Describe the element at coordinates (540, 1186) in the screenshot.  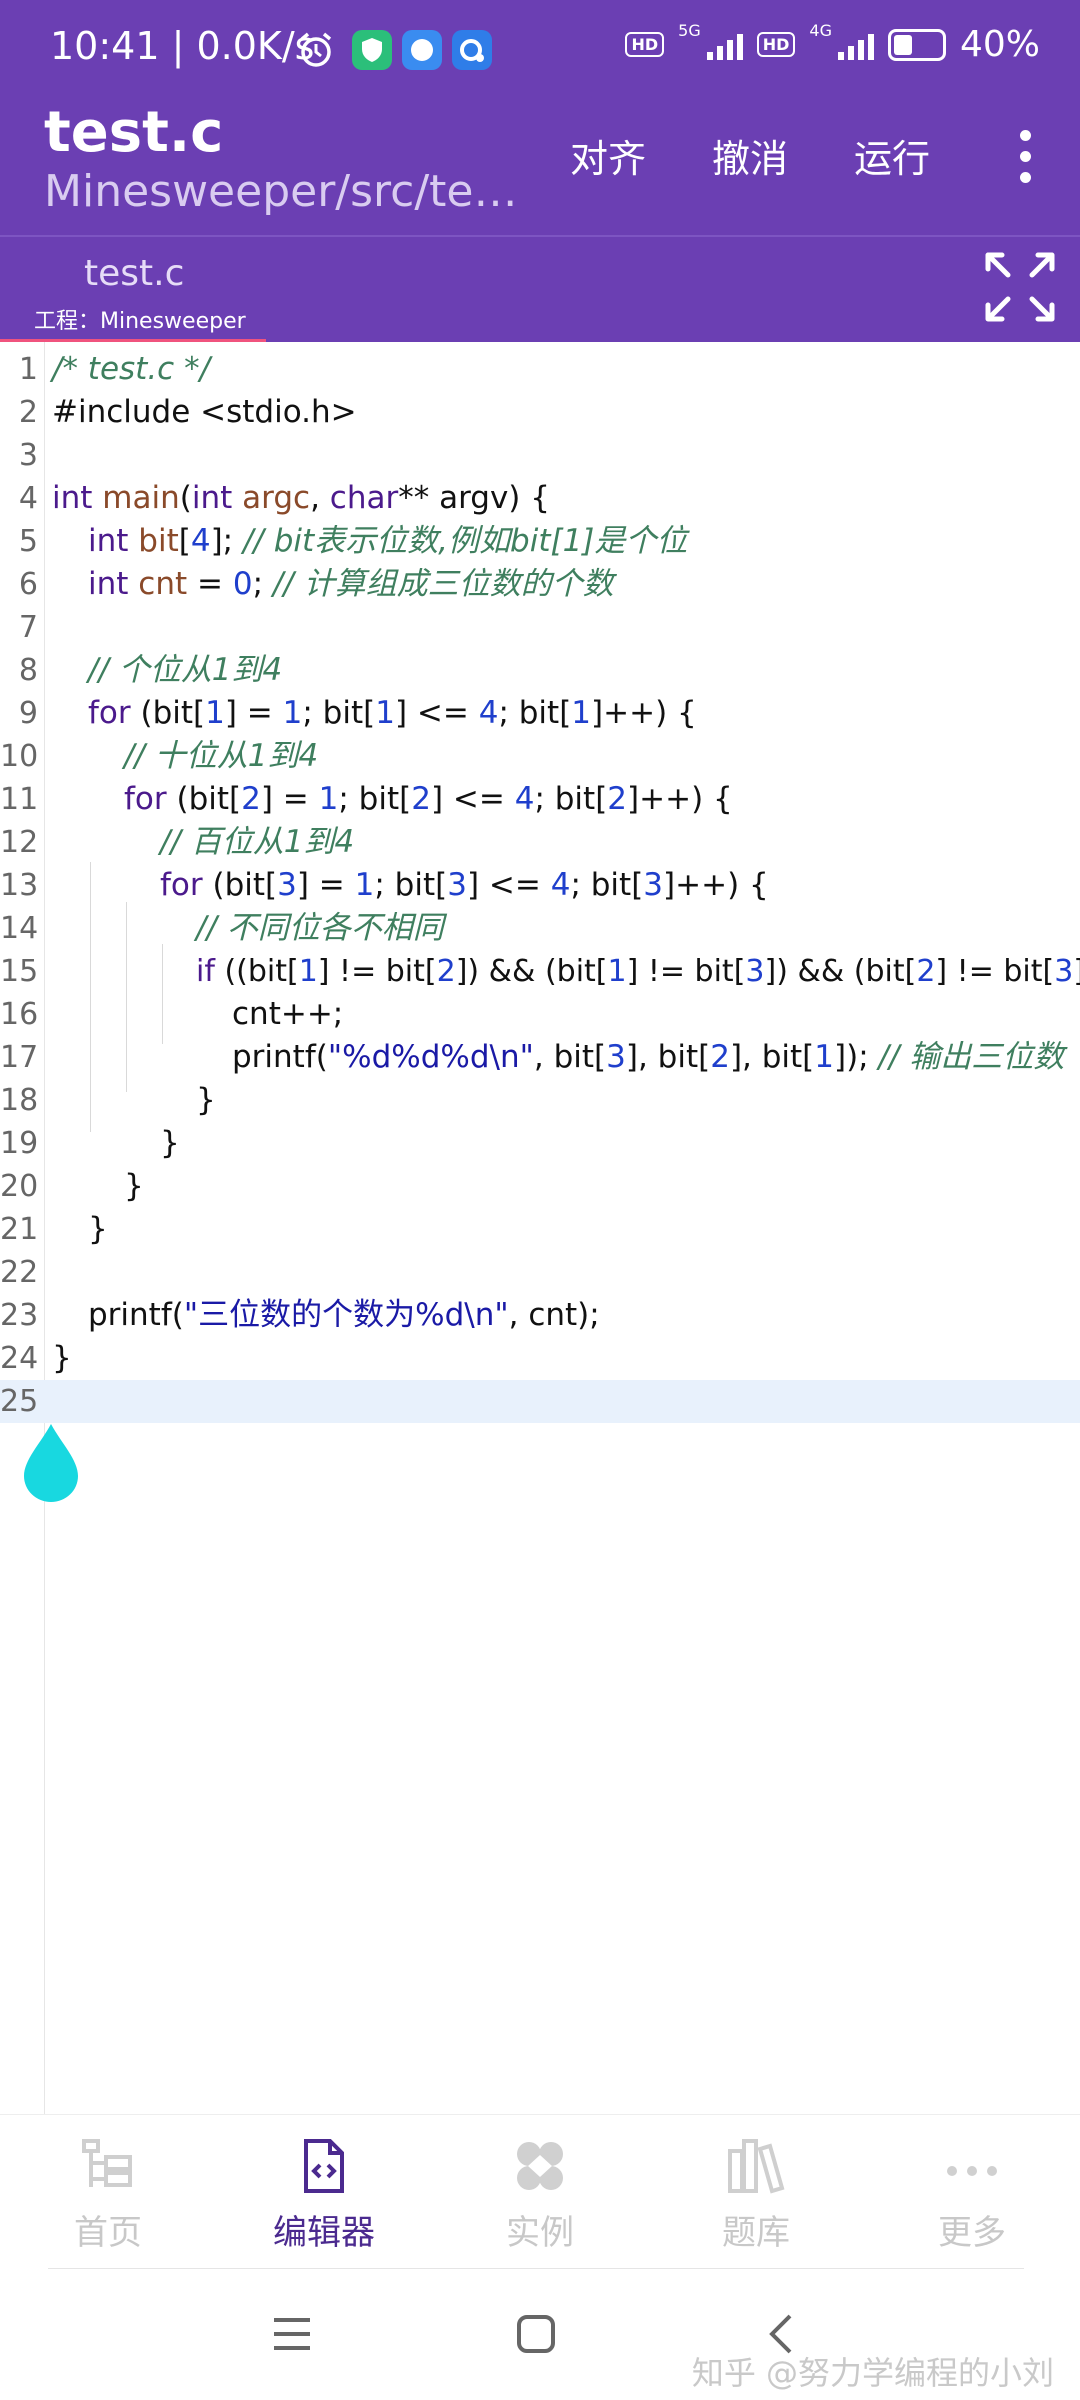
I see `code-line: 20 }` at that location.